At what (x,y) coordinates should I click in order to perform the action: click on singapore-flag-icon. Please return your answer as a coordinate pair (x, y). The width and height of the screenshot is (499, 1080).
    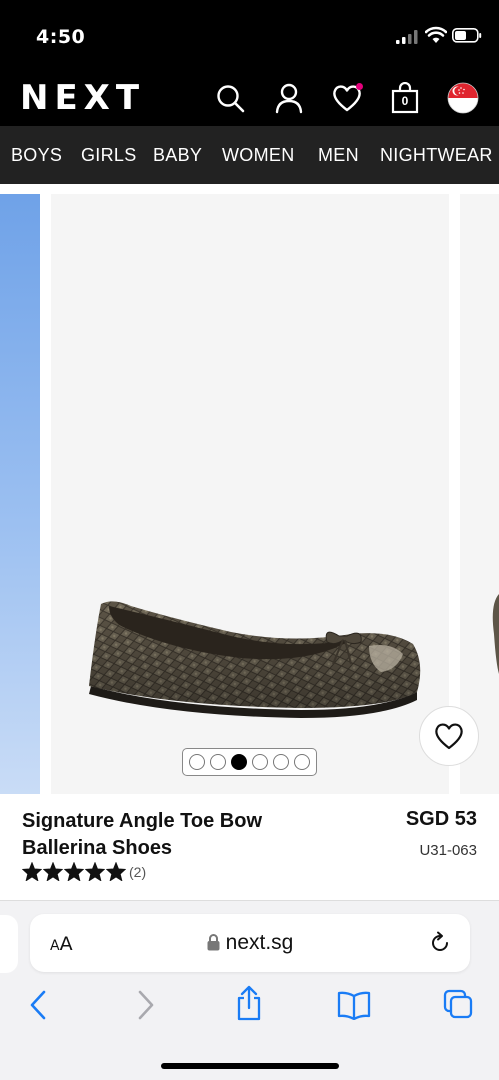
    Looking at the image, I should click on (463, 98).